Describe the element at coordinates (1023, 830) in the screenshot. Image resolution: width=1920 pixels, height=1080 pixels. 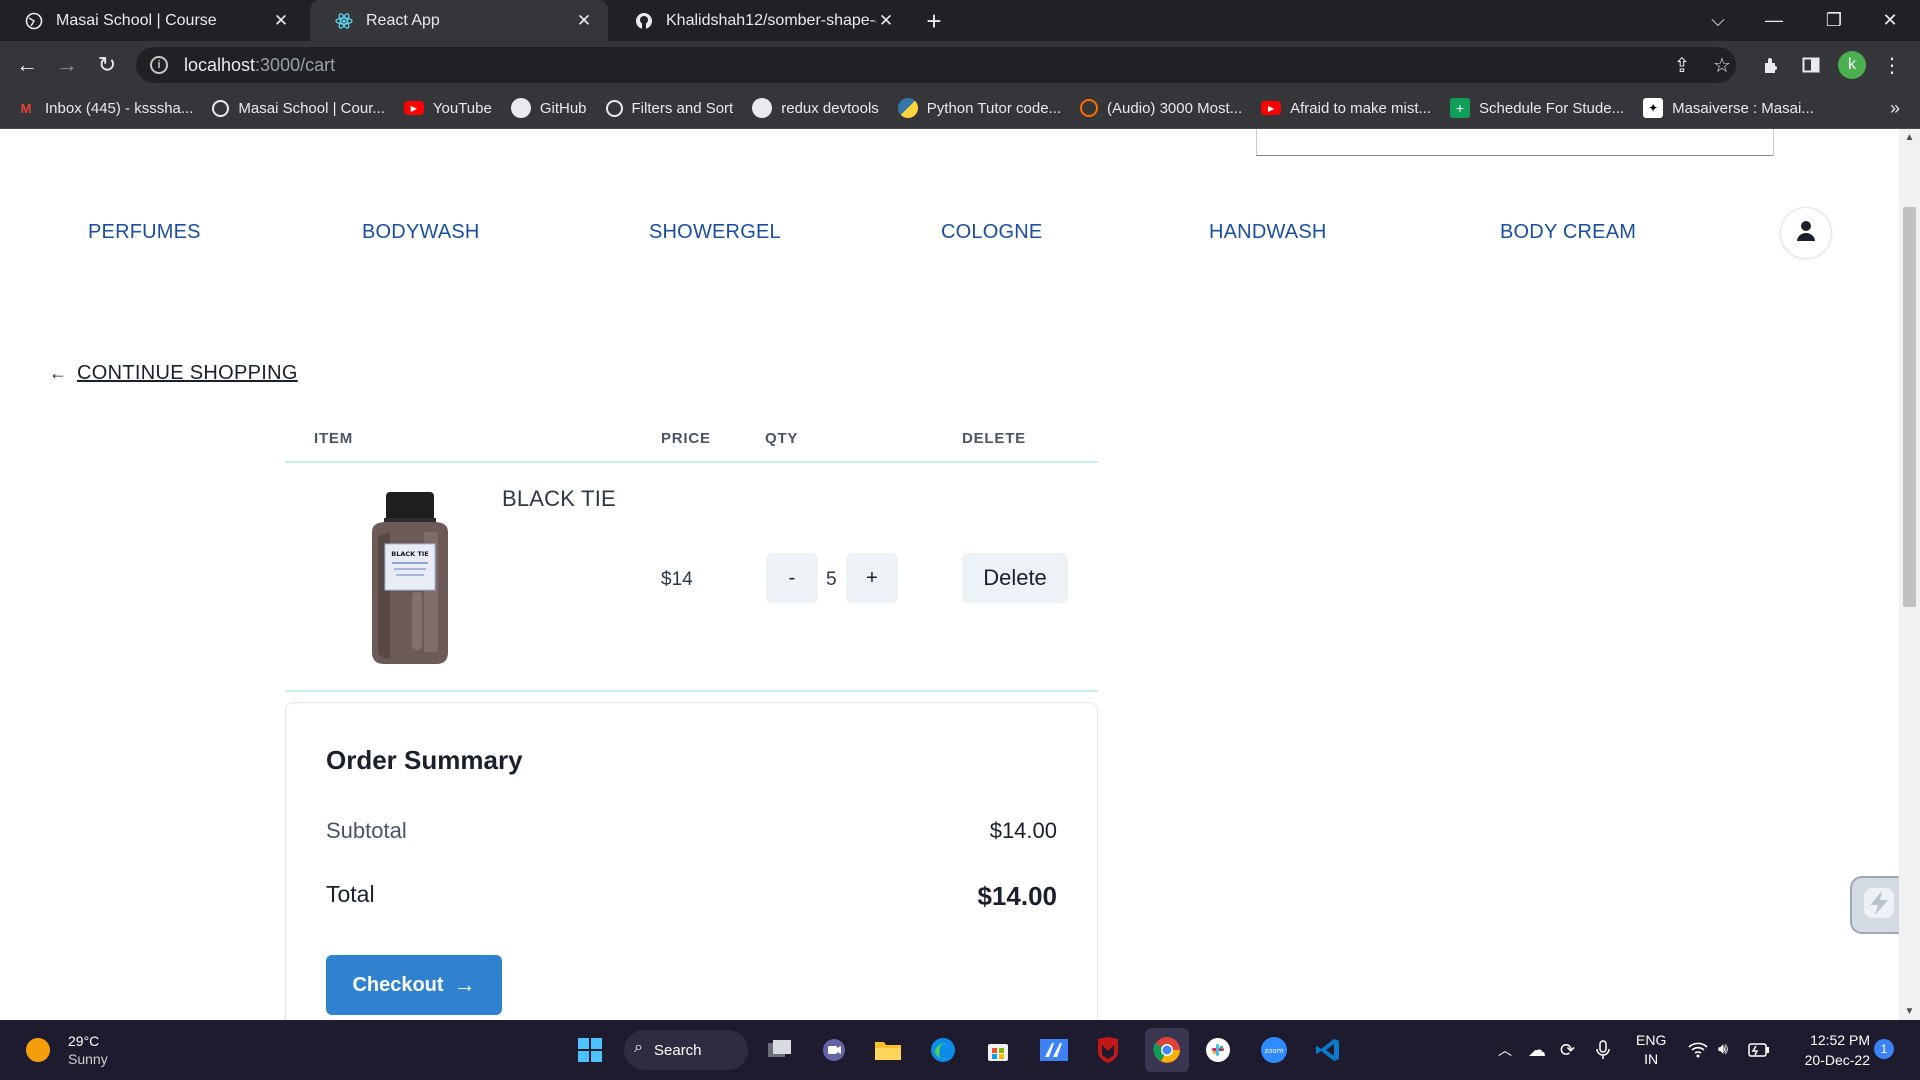
I see `subtotal-value: $14.00` at that location.